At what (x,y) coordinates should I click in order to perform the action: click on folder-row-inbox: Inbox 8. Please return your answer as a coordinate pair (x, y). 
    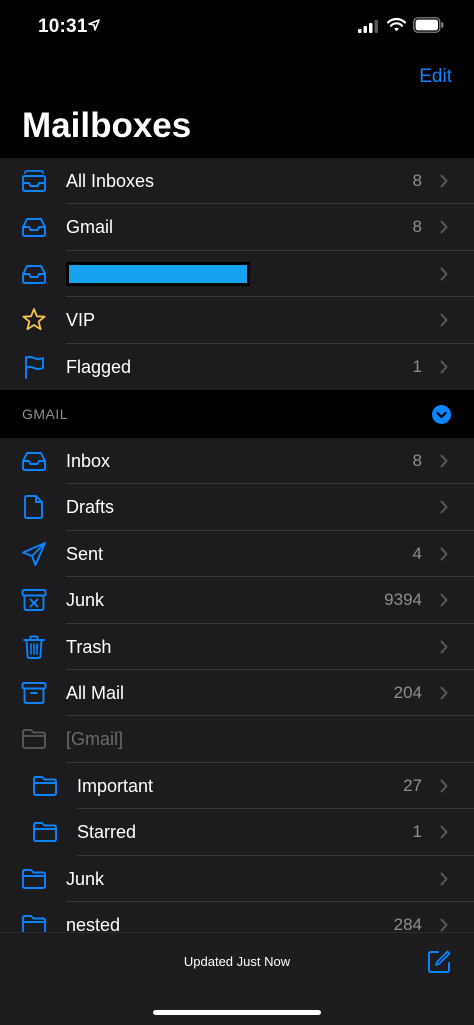
    Looking at the image, I should click on (237, 461).